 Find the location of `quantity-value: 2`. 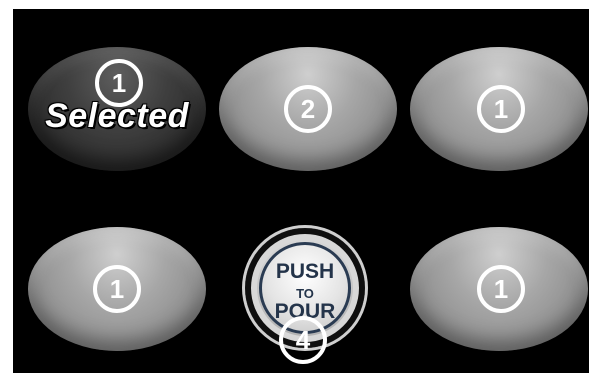

quantity-value: 2 is located at coordinates (308, 108).